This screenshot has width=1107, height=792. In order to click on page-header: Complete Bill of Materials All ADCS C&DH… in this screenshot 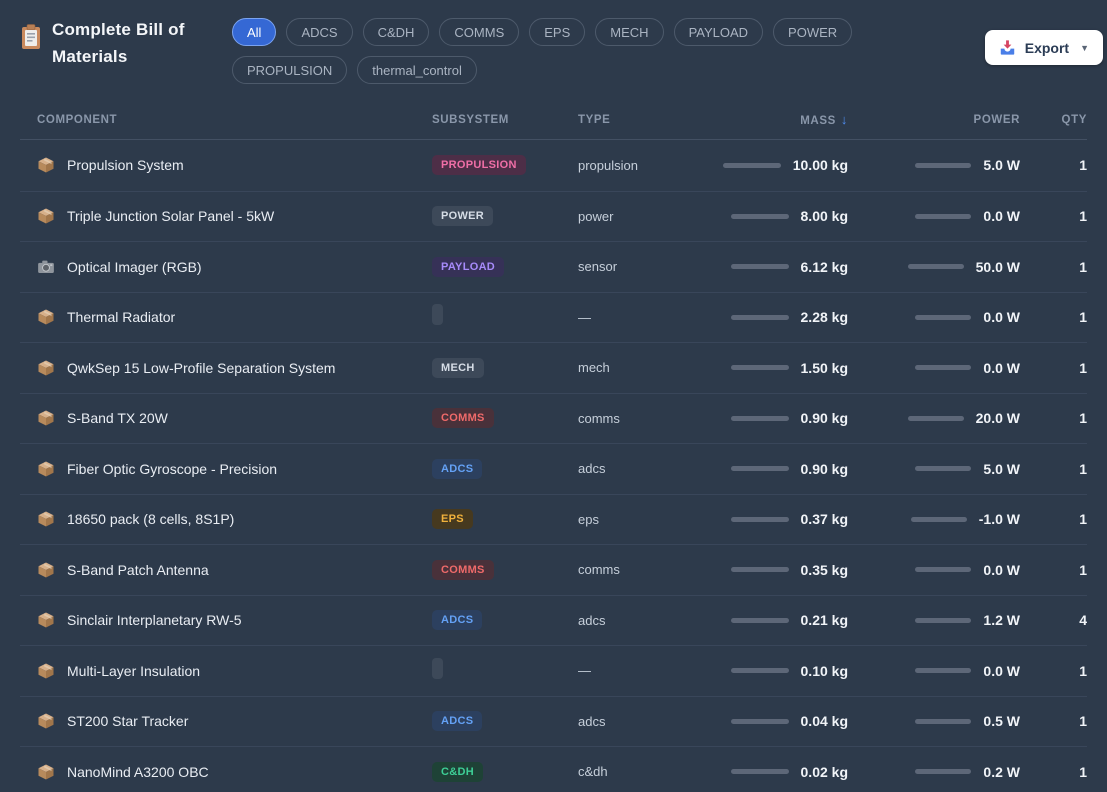, I will do `click(553, 50)`.